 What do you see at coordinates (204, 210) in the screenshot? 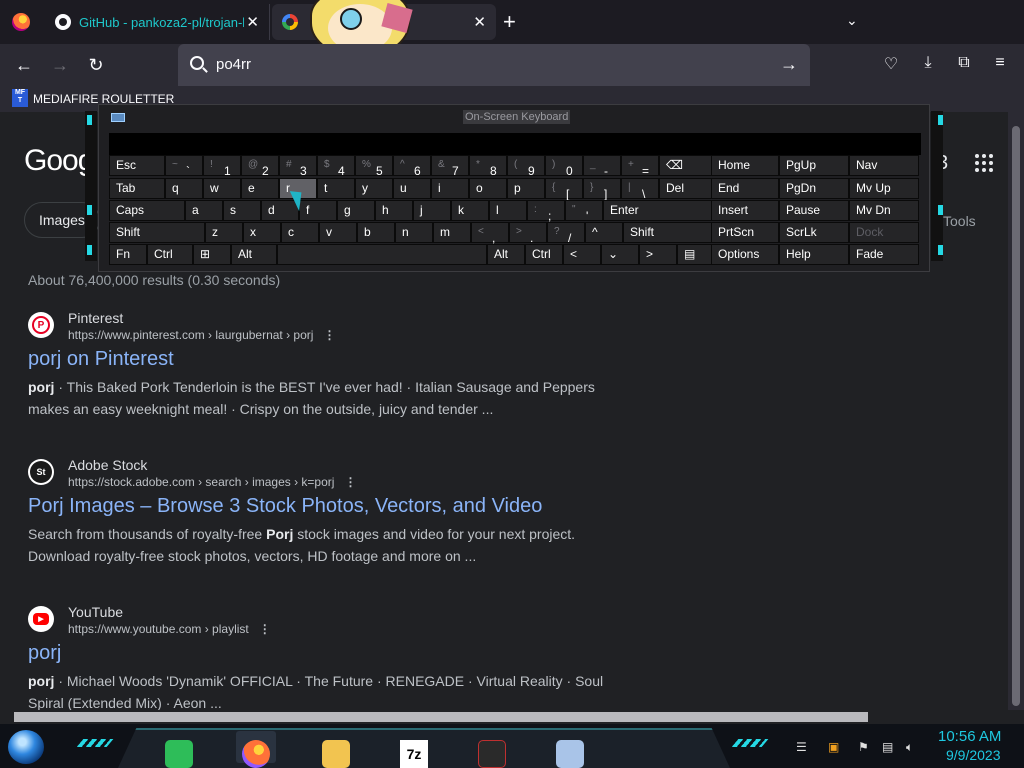
I see `osk-key: a` at bounding box center [204, 210].